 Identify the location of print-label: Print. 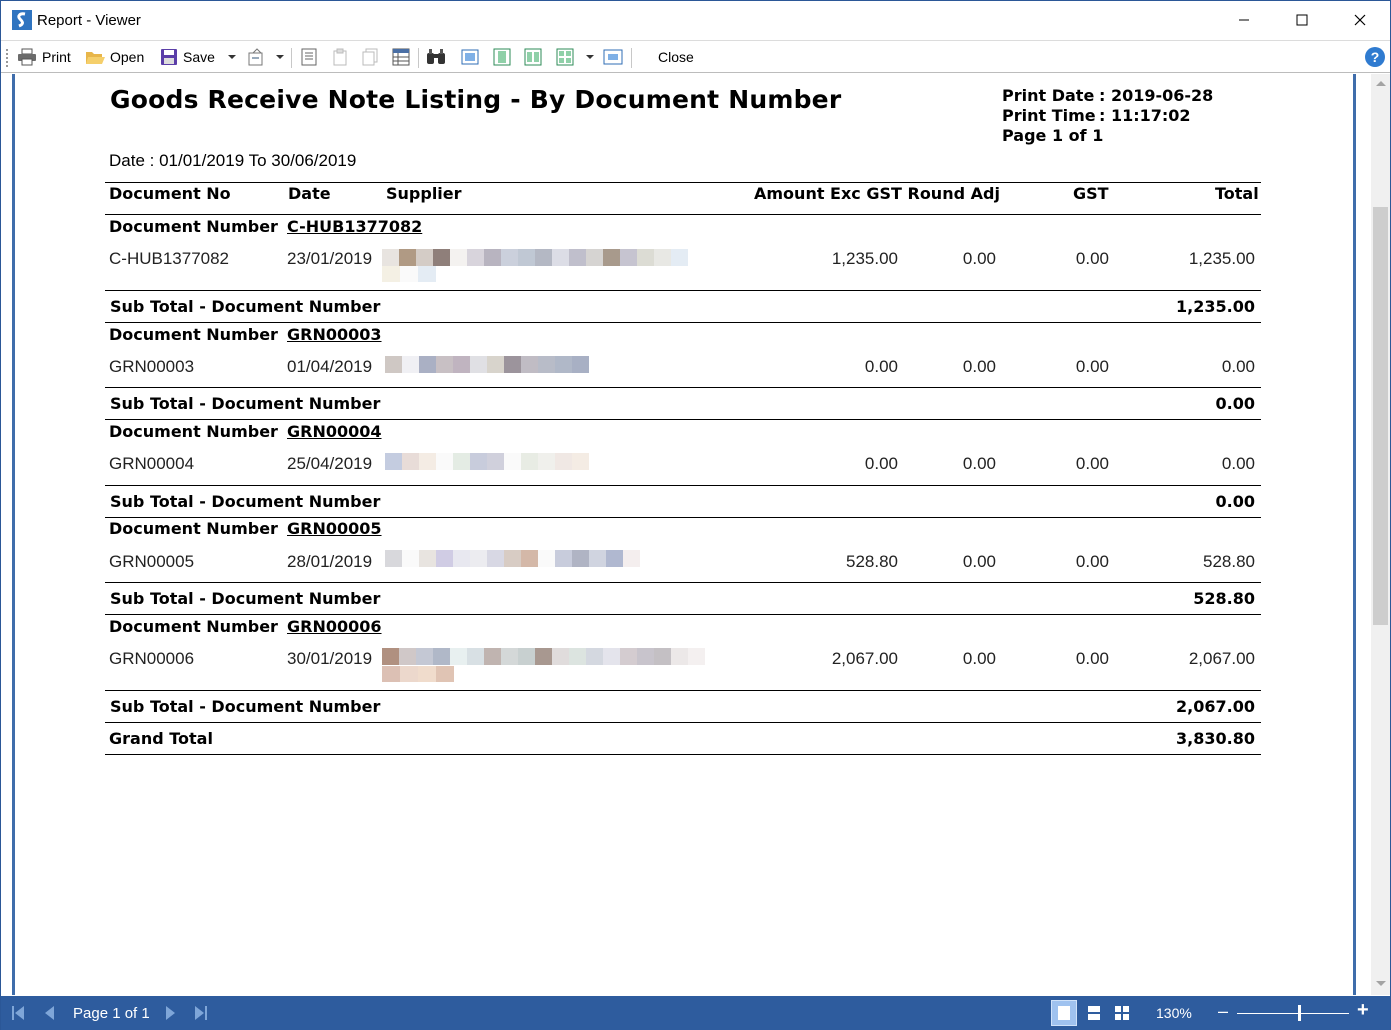
(56, 57).